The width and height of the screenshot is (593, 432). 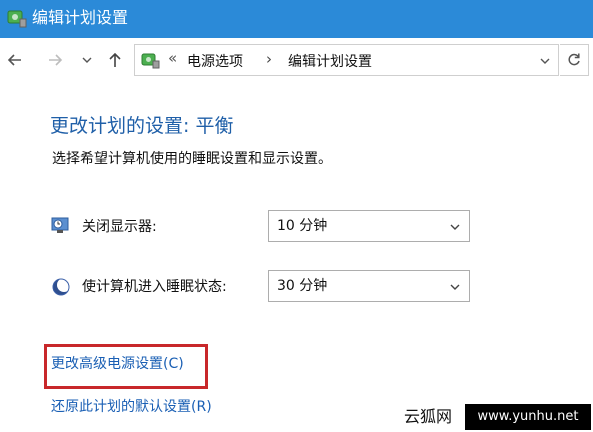 What do you see at coordinates (296, 19) in the screenshot?
I see `title-bar: 编辑计划设置` at bounding box center [296, 19].